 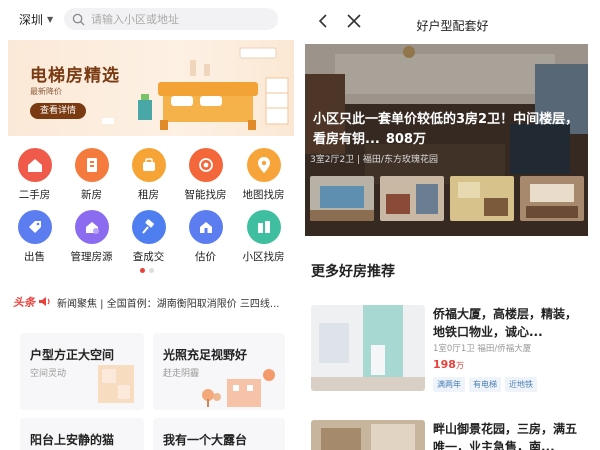 What do you see at coordinates (24, 302) in the screenshot?
I see `headline-tag: 头条` at bounding box center [24, 302].